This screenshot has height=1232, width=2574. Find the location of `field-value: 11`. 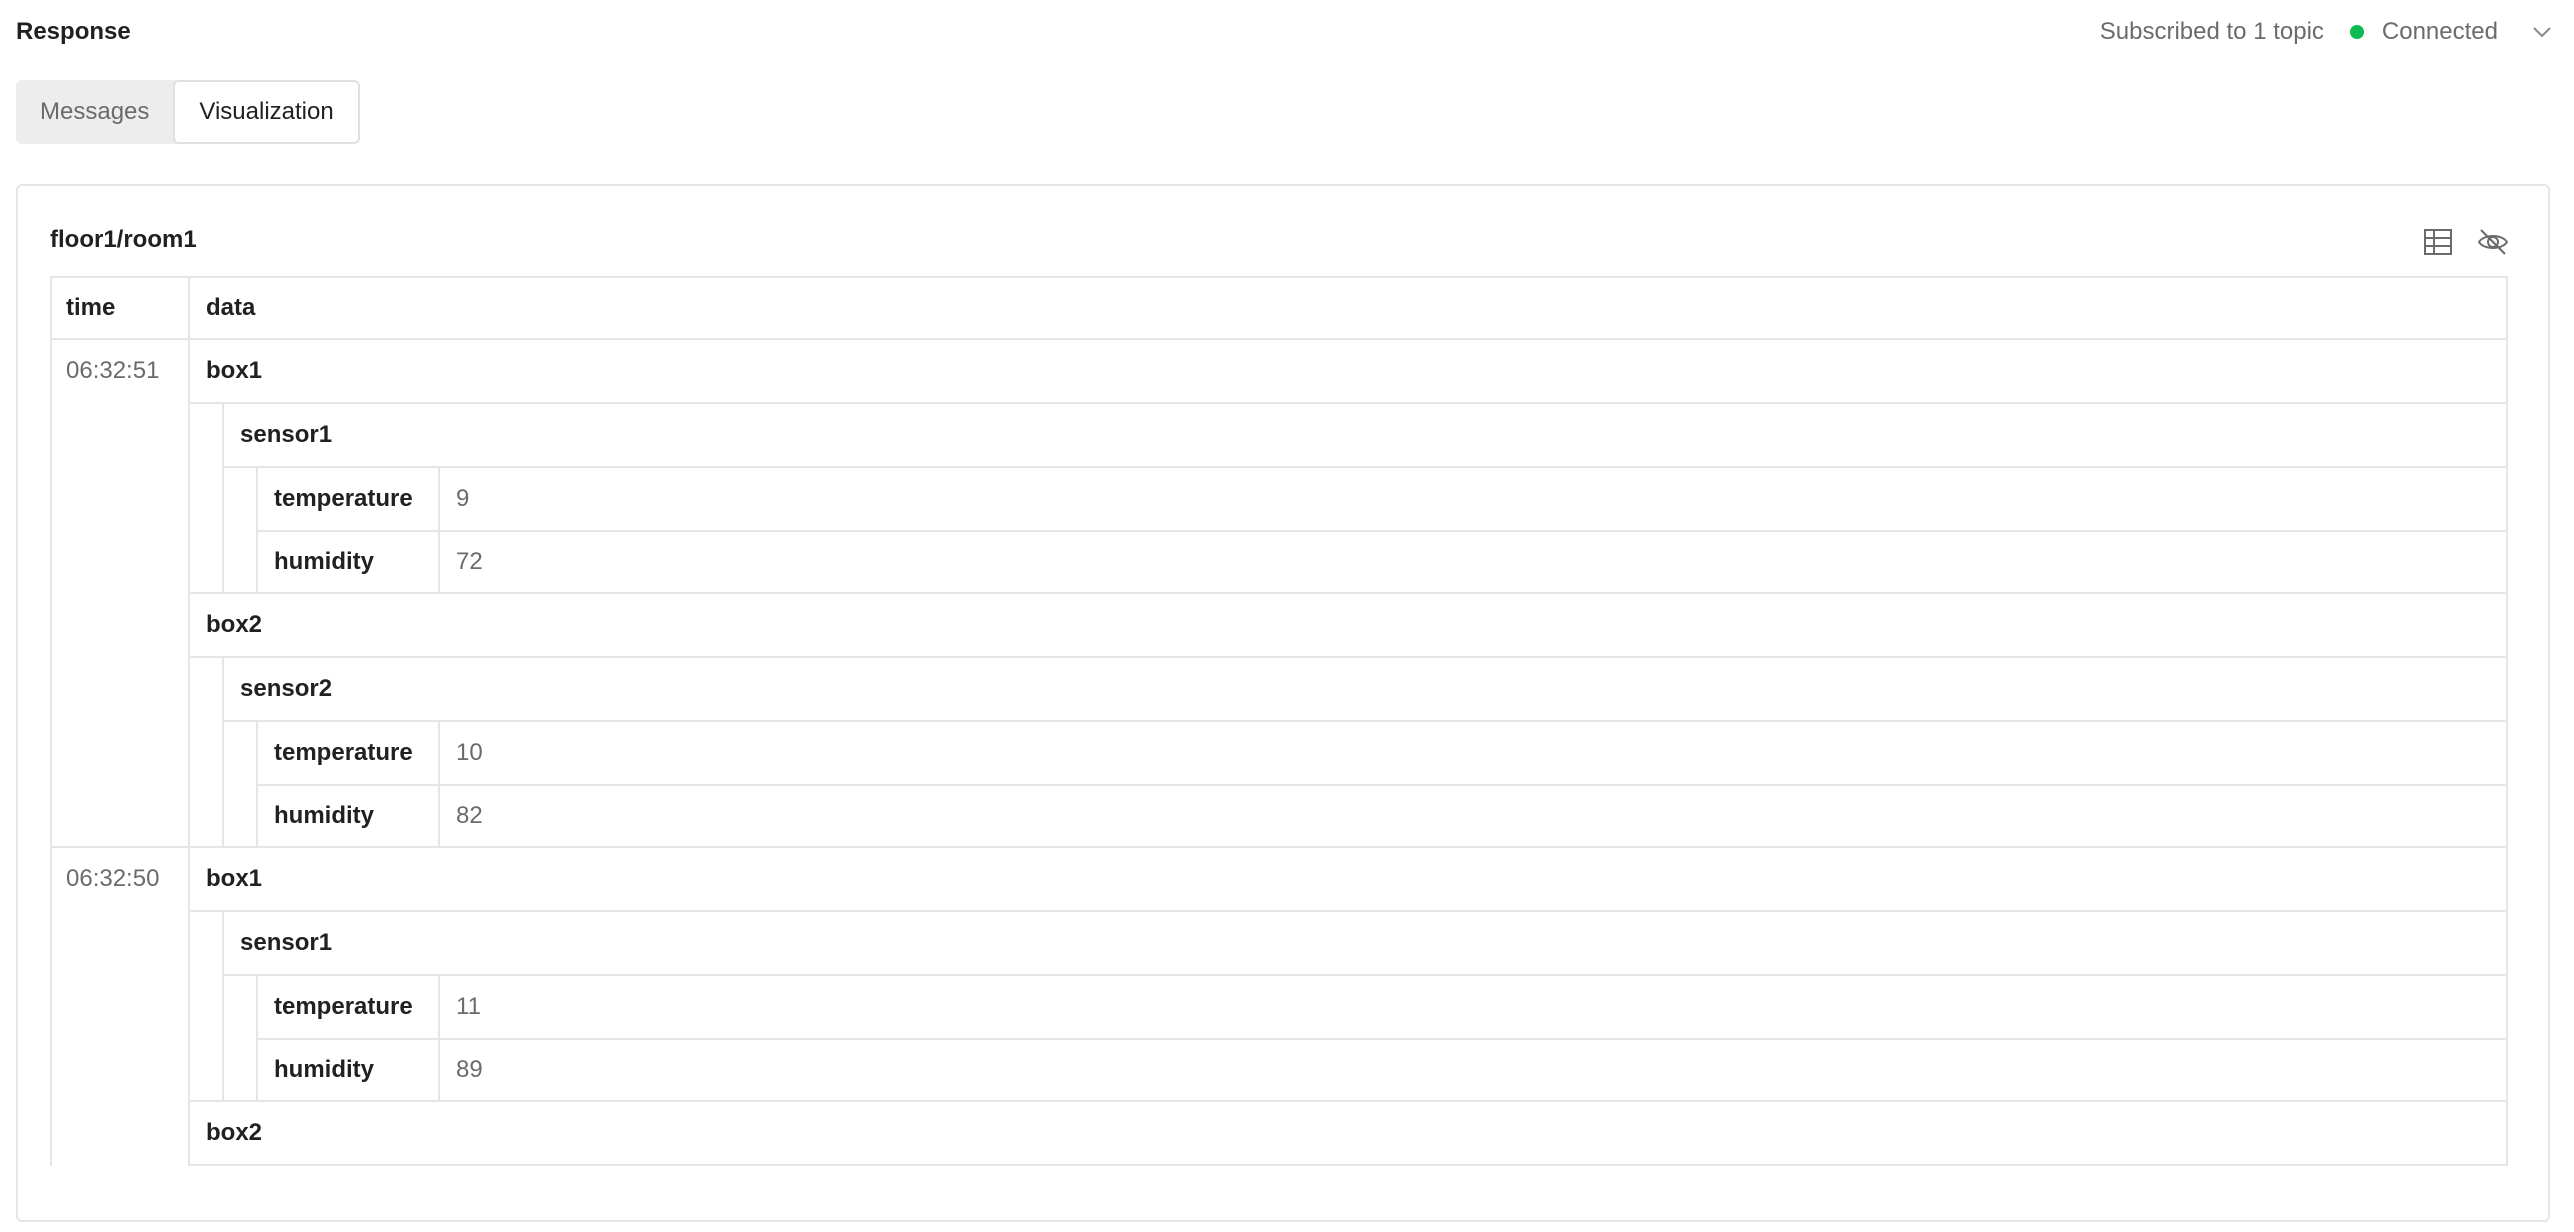

field-value: 11 is located at coordinates (468, 1006).